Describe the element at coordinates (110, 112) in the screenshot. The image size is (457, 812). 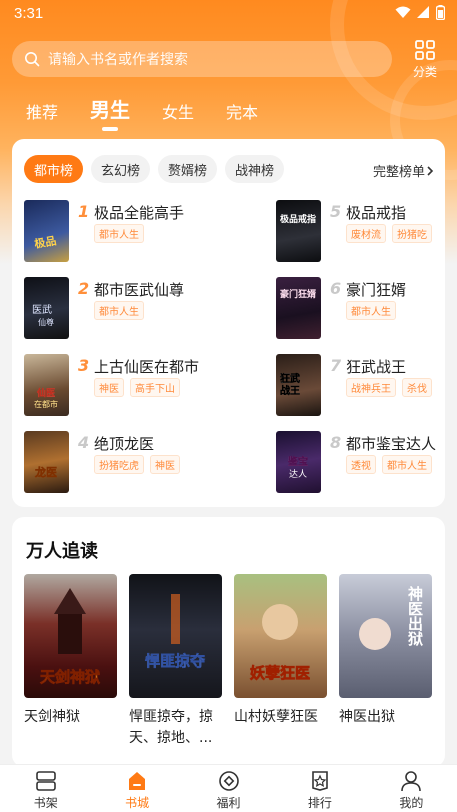
I see `tab-male: 男生` at that location.